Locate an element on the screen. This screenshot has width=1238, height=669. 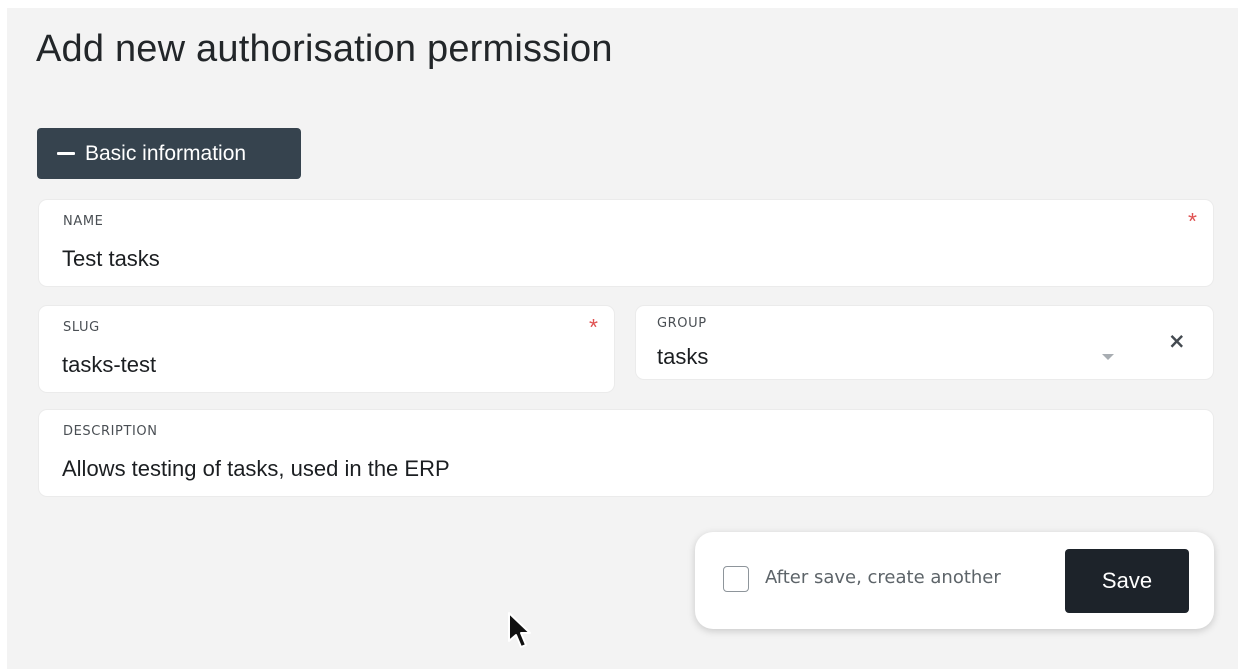
basic-information-toggle: Basic information is located at coordinates (169, 153).